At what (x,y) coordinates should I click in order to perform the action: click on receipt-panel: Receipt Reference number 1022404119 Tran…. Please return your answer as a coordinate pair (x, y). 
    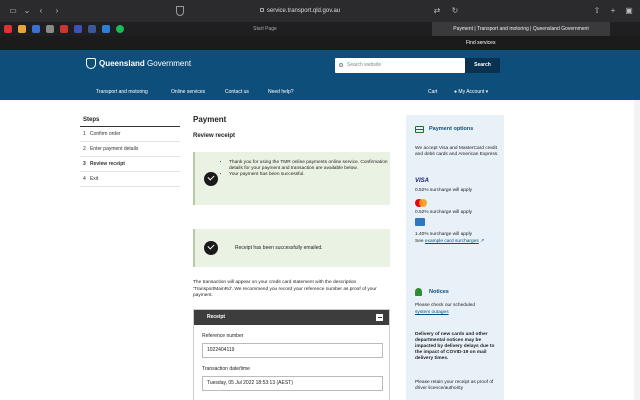
    Looking at the image, I should click on (291, 354).